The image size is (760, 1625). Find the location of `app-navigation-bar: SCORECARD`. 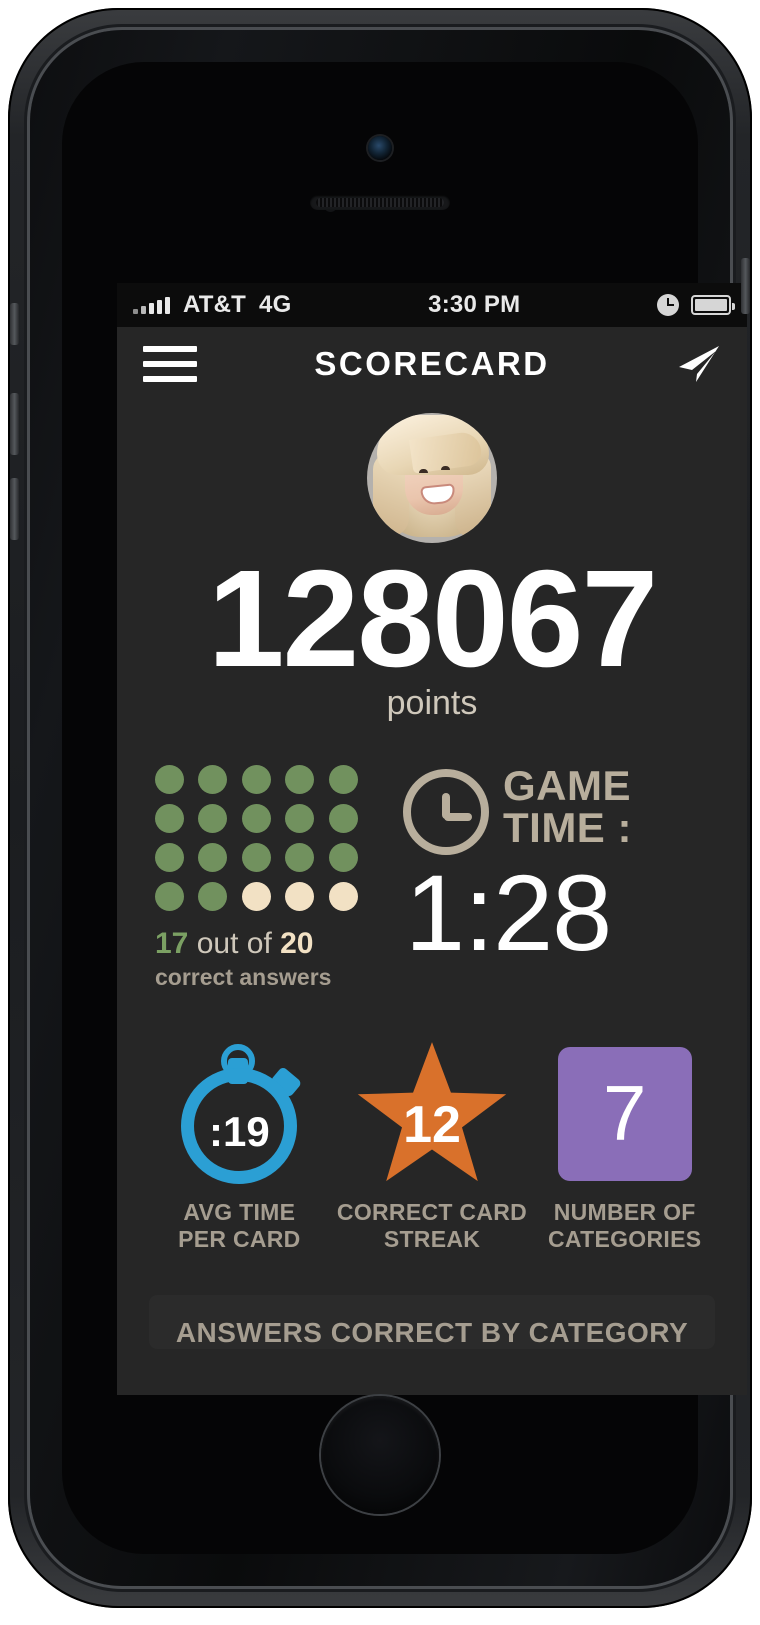

app-navigation-bar: SCORECARD is located at coordinates (432, 364).